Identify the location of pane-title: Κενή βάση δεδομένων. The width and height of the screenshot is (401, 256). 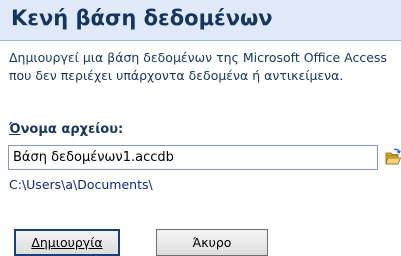
(142, 18).